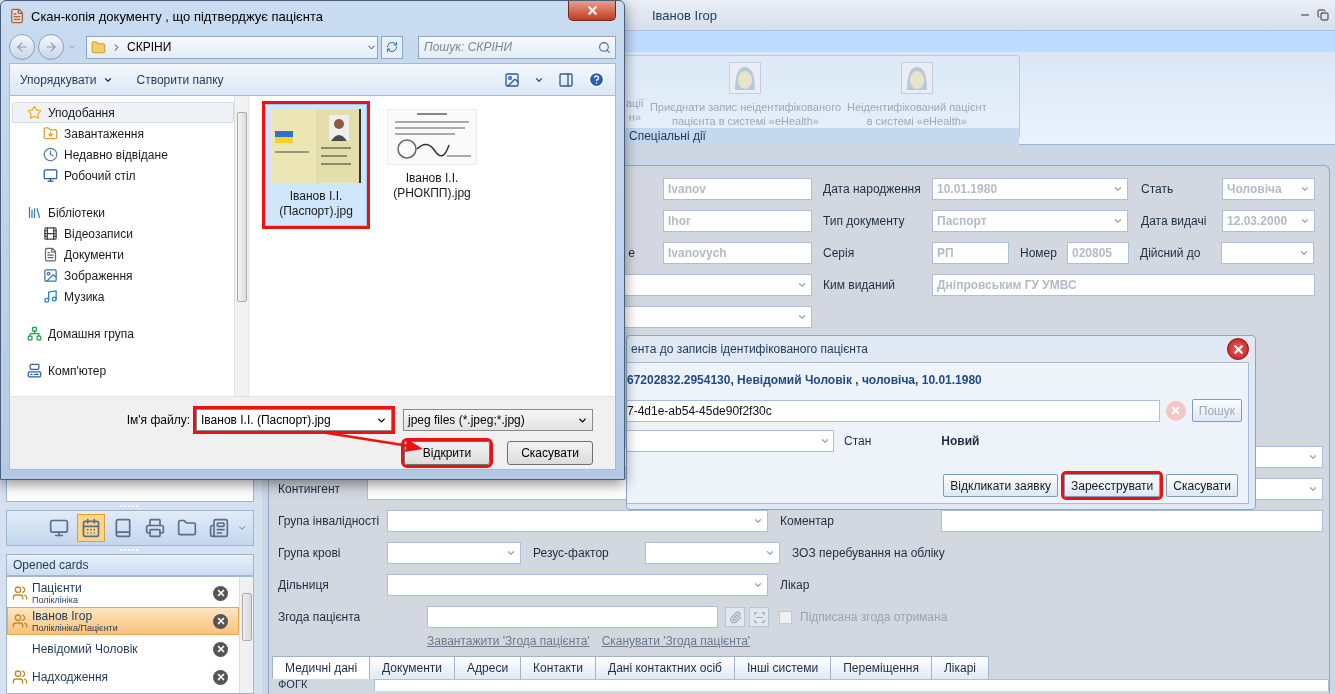 The image size is (1335, 694). What do you see at coordinates (34, 370) in the screenshot?
I see `computer-icon` at bounding box center [34, 370].